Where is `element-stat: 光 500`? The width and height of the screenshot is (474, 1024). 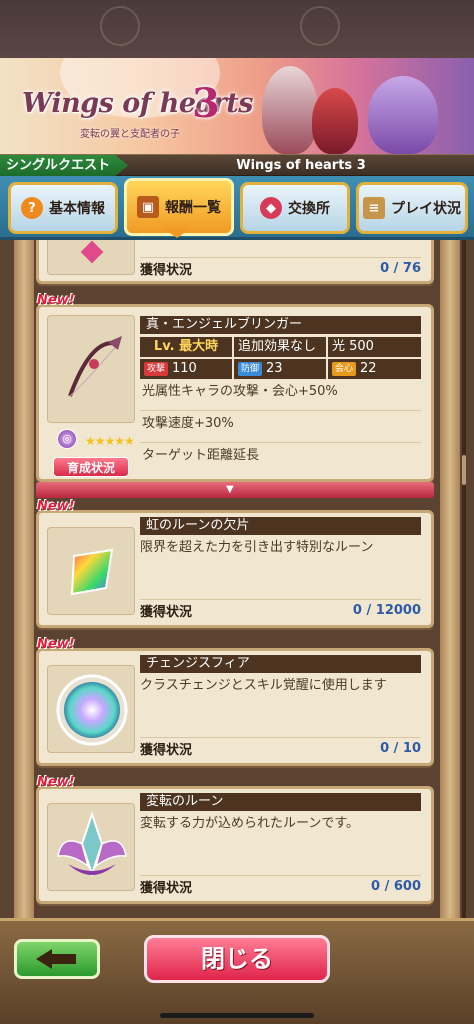 element-stat: 光 500 is located at coordinates (374, 347).